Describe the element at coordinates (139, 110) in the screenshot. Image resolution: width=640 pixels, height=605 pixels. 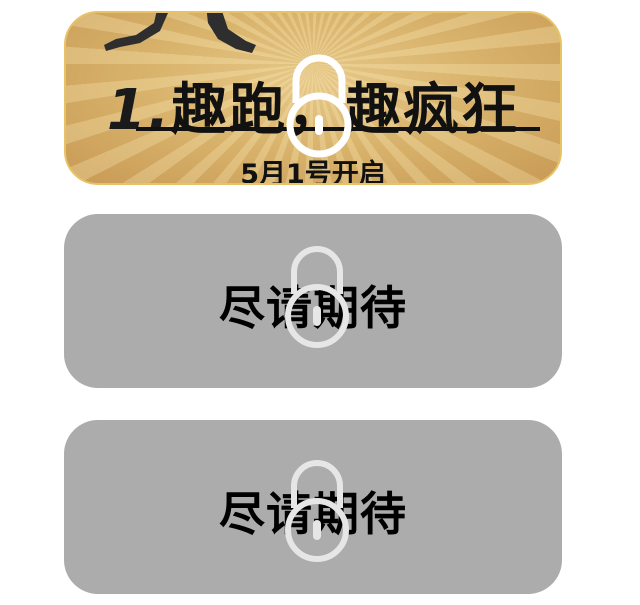
I see `level-number: 1.` at that location.